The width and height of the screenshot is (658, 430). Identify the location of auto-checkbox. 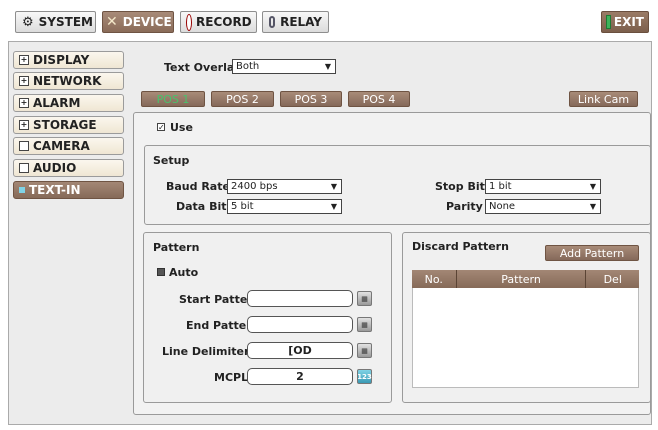
(161, 272).